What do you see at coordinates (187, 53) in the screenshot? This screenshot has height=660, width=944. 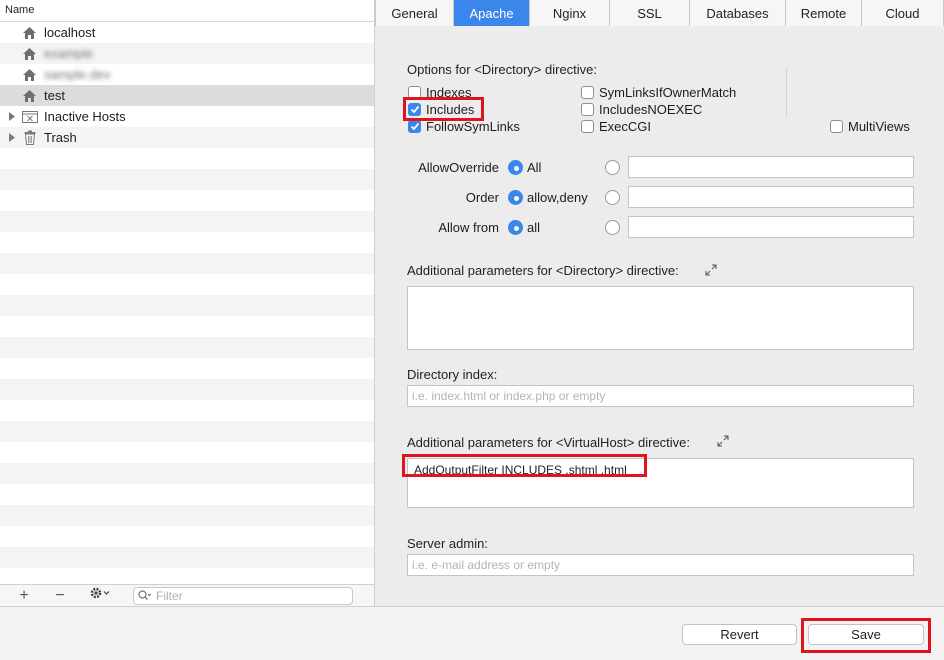 I see `host-row-example: example` at bounding box center [187, 53].